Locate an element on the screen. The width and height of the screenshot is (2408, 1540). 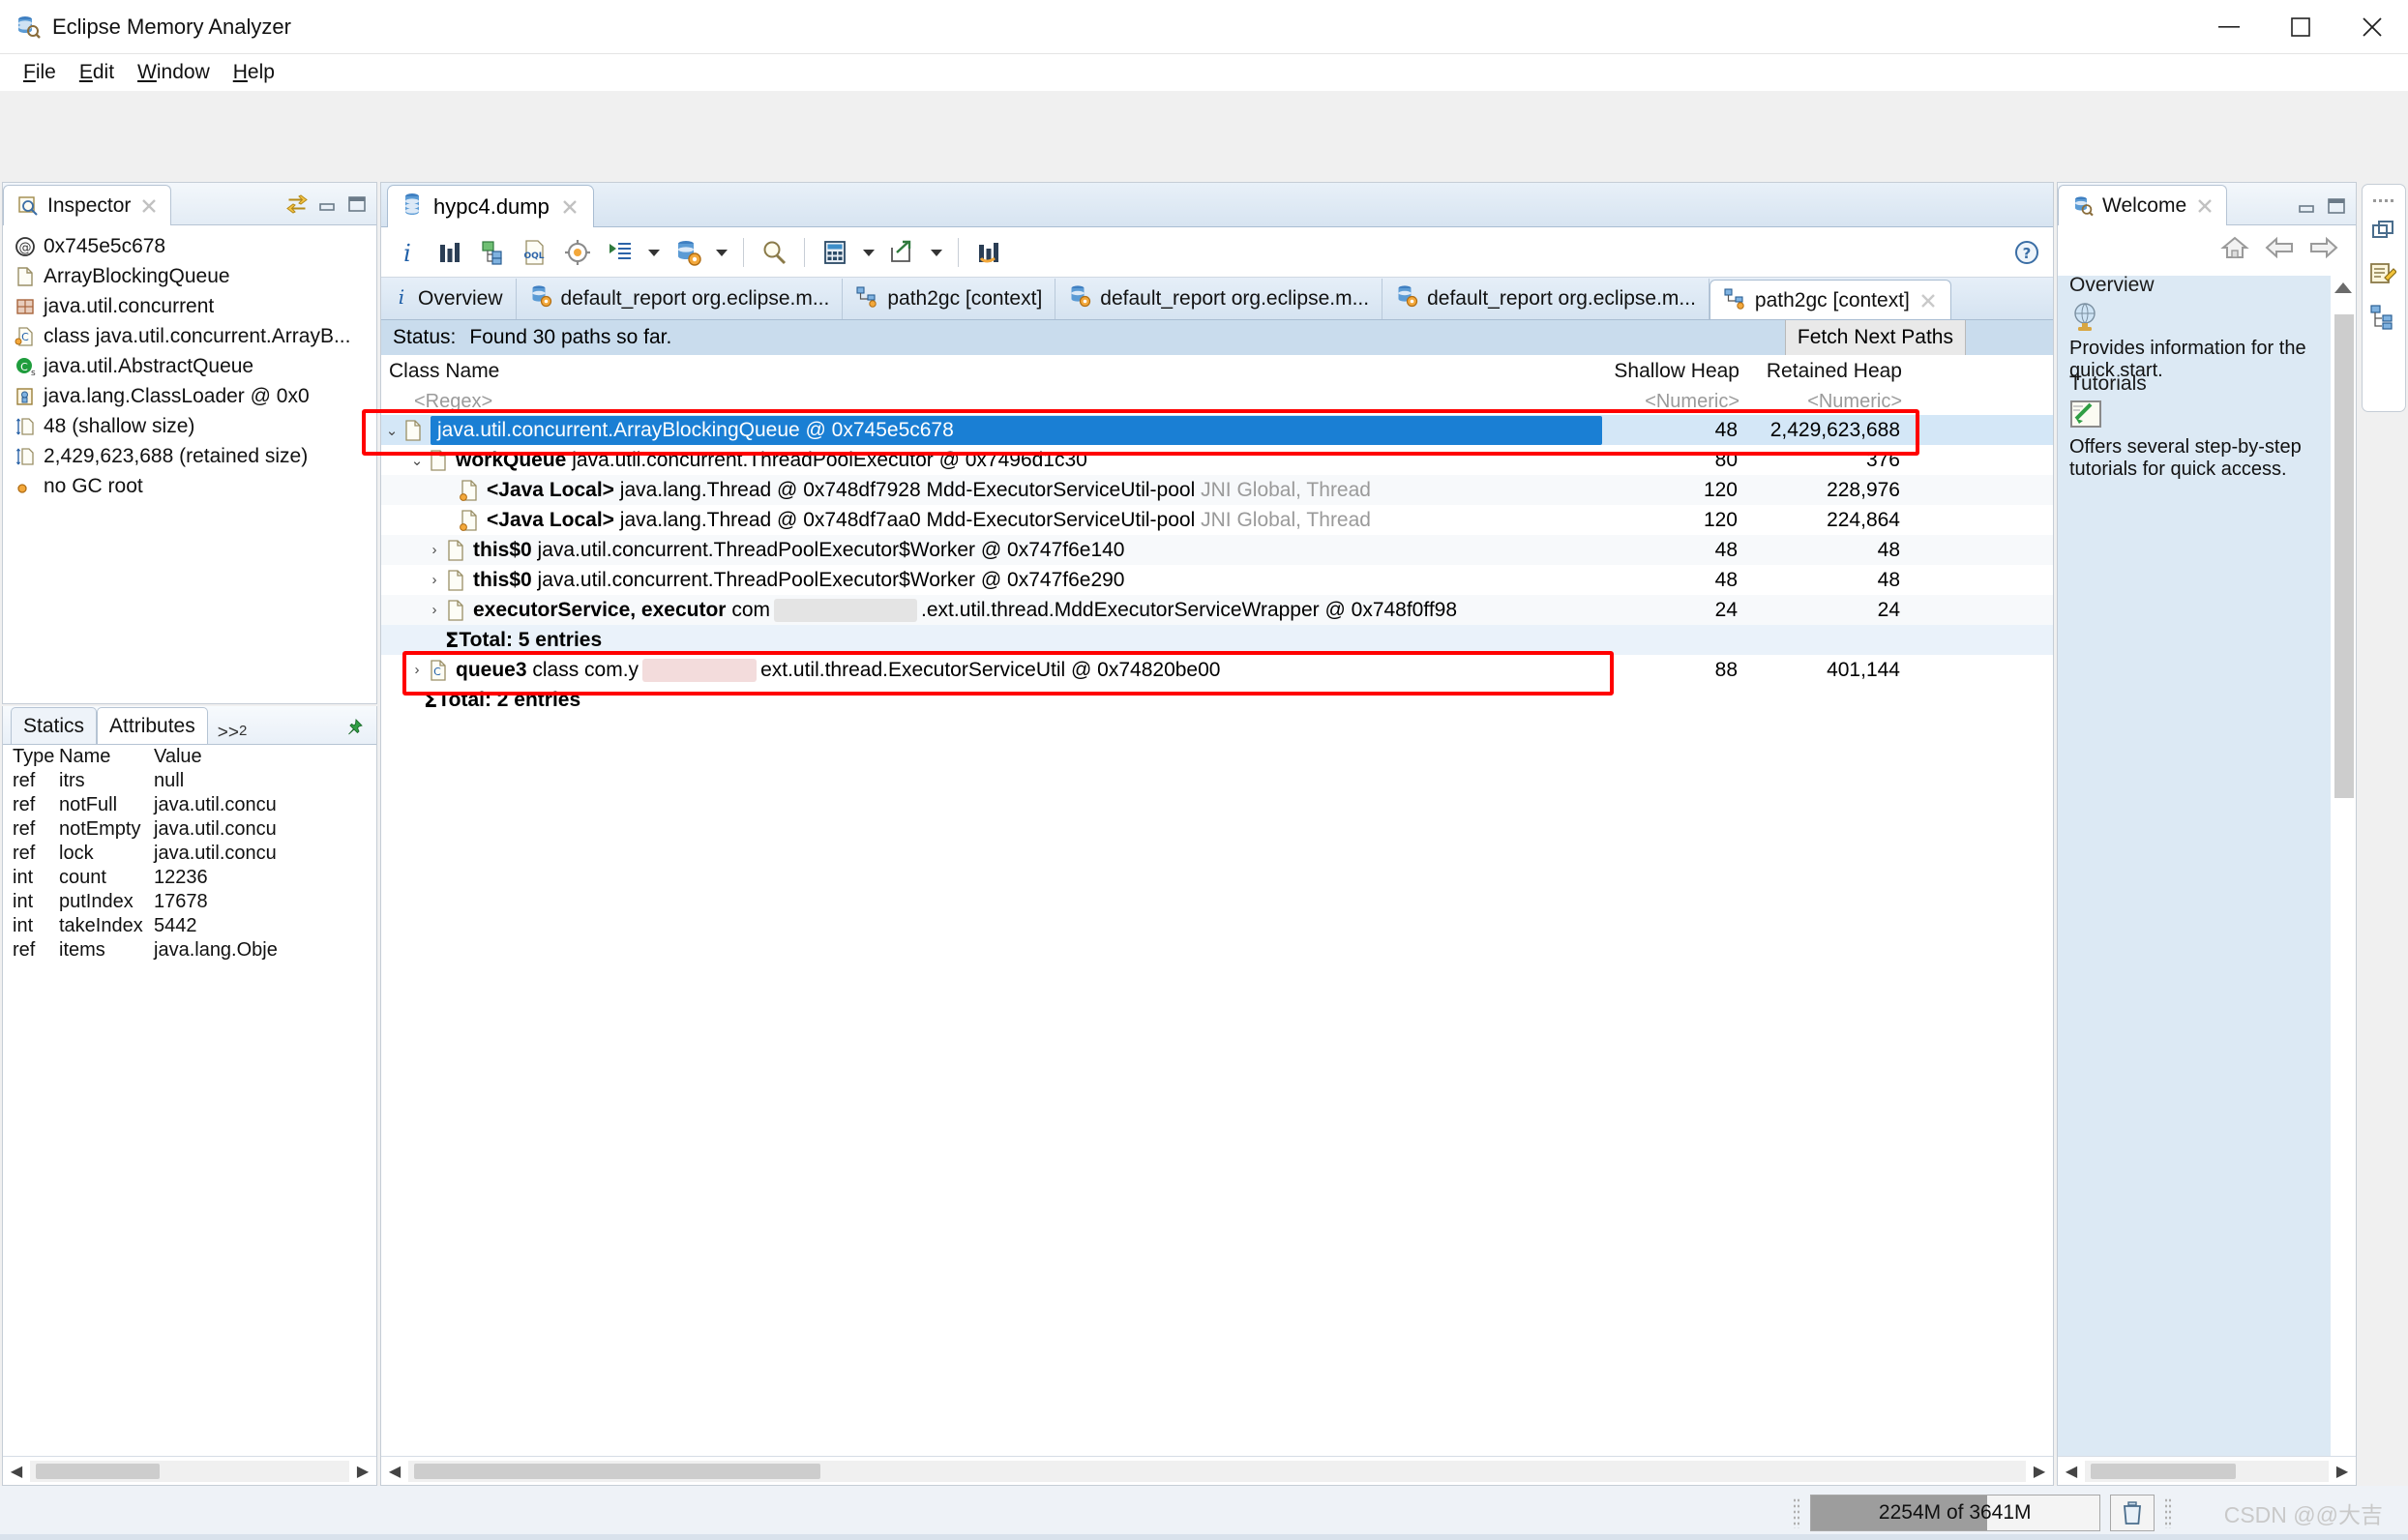
fetch-next-paths-button: Fetch Next Paths is located at coordinates (1875, 337).